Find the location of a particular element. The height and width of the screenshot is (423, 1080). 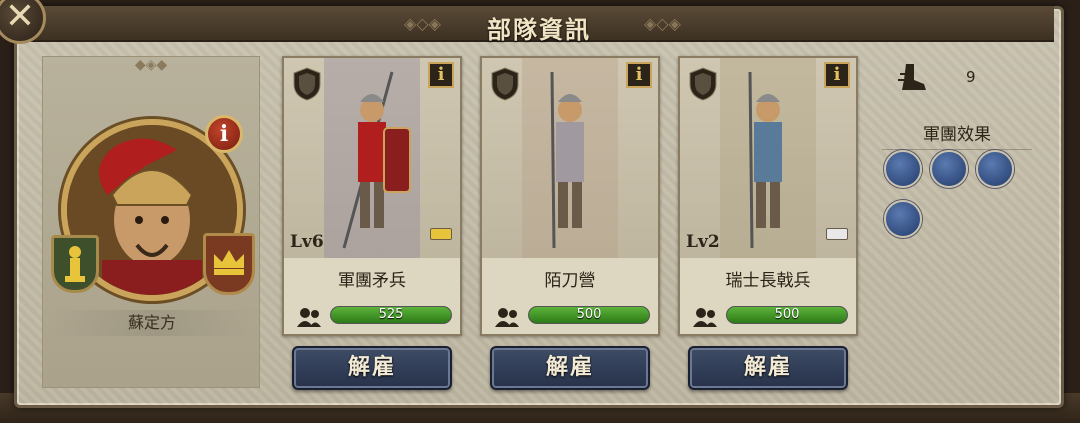

side-stats-panel: 9 軍團效果 is located at coordinates (957, 156).